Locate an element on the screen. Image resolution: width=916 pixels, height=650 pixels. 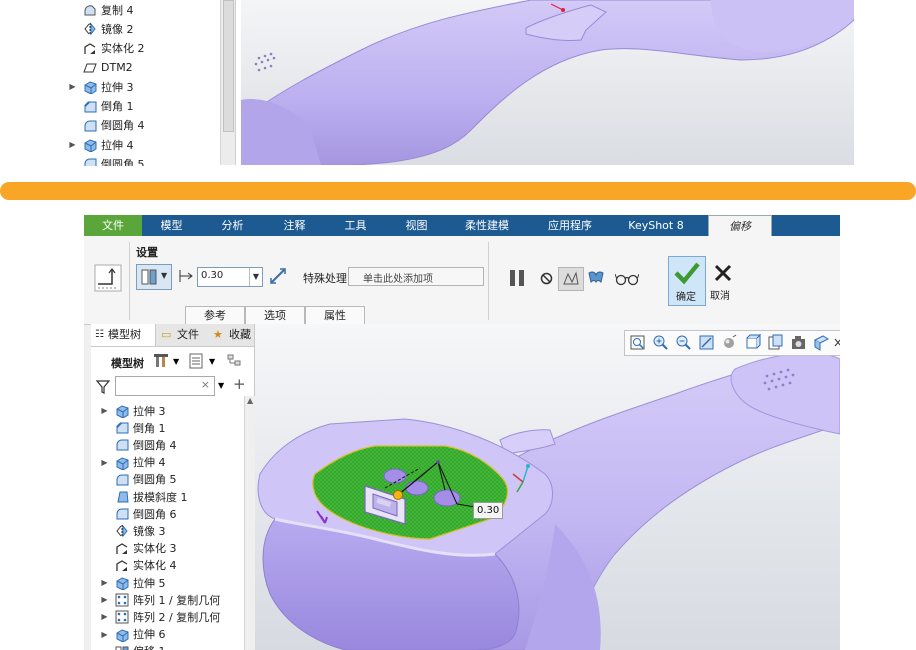
view-manager-icon is located at coordinates (775, 342).